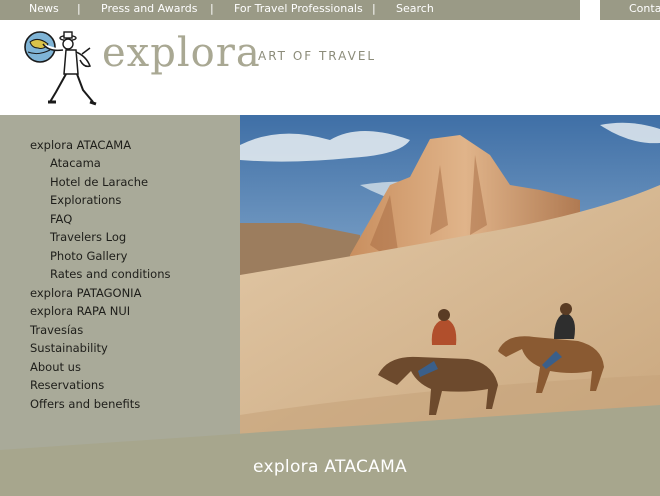 The image size is (660, 496). What do you see at coordinates (69, 348) in the screenshot?
I see `sidebar-item-sustainability: Sustainability` at bounding box center [69, 348].